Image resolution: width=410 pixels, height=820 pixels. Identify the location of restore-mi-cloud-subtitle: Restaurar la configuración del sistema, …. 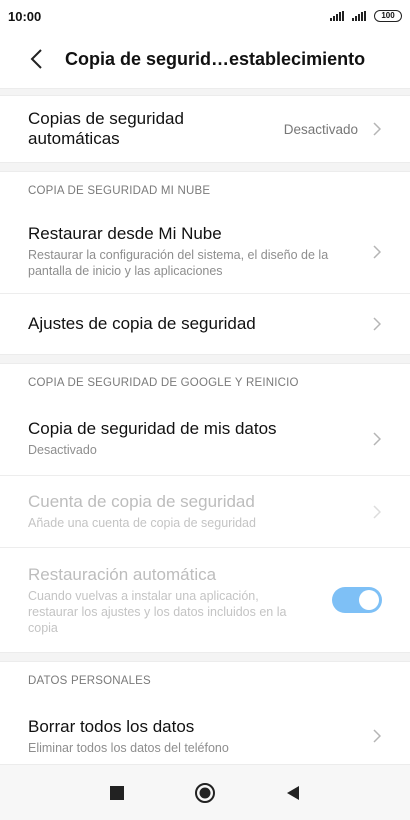
(178, 263).